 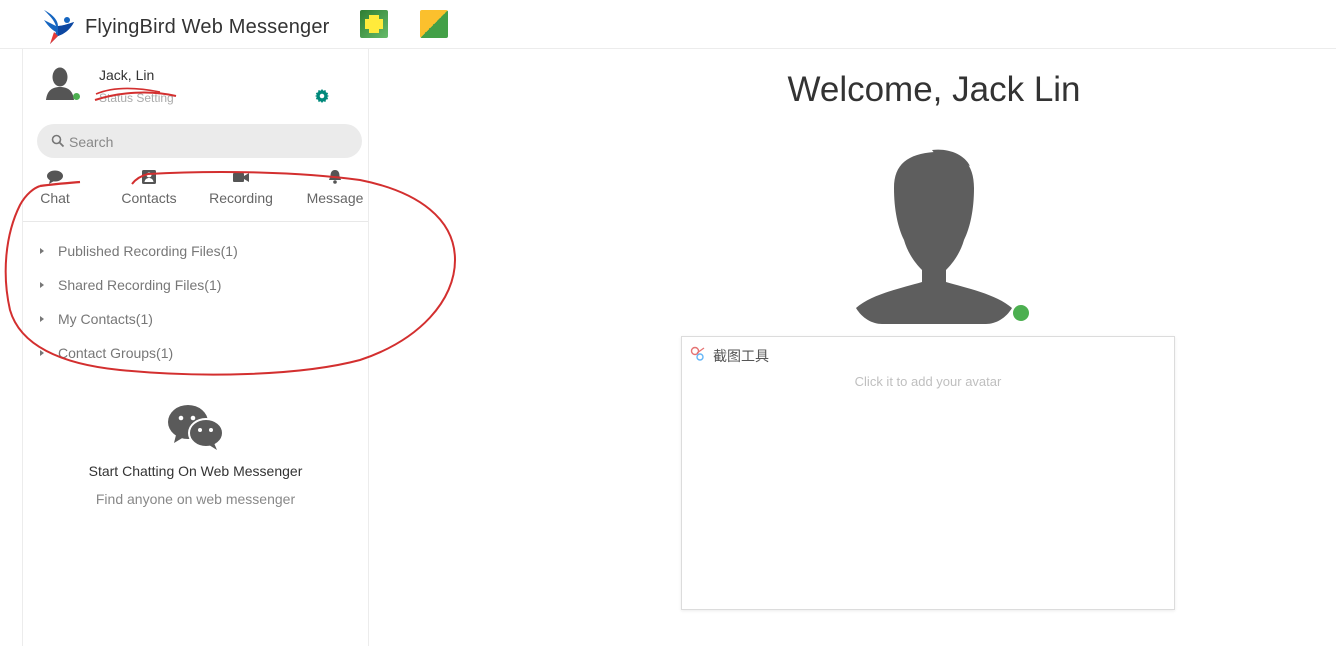 What do you see at coordinates (668, 24) in the screenshot?
I see `app-header: FlyingBird Web Messenger` at bounding box center [668, 24].